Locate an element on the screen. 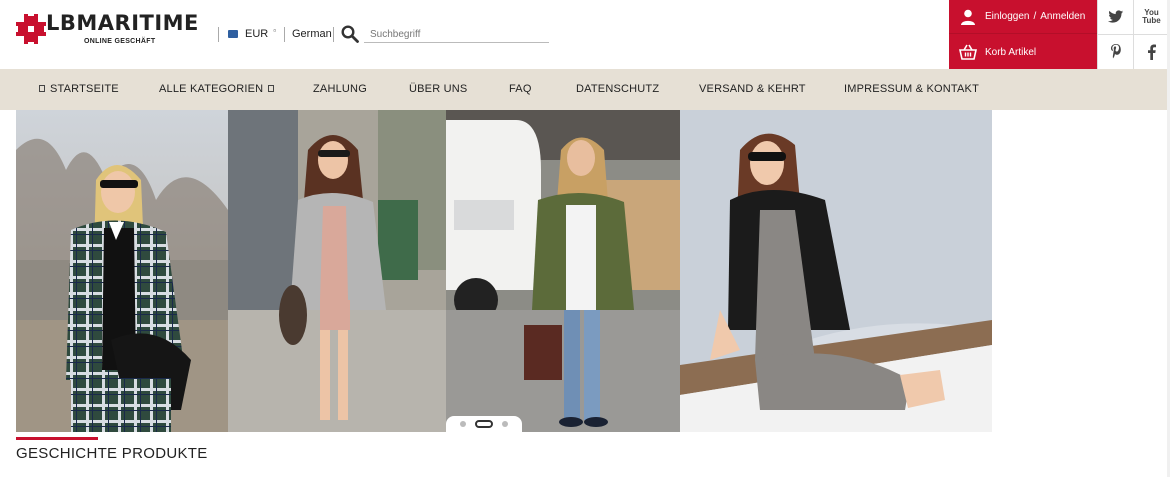  search-icon is located at coordinates (350, 34).